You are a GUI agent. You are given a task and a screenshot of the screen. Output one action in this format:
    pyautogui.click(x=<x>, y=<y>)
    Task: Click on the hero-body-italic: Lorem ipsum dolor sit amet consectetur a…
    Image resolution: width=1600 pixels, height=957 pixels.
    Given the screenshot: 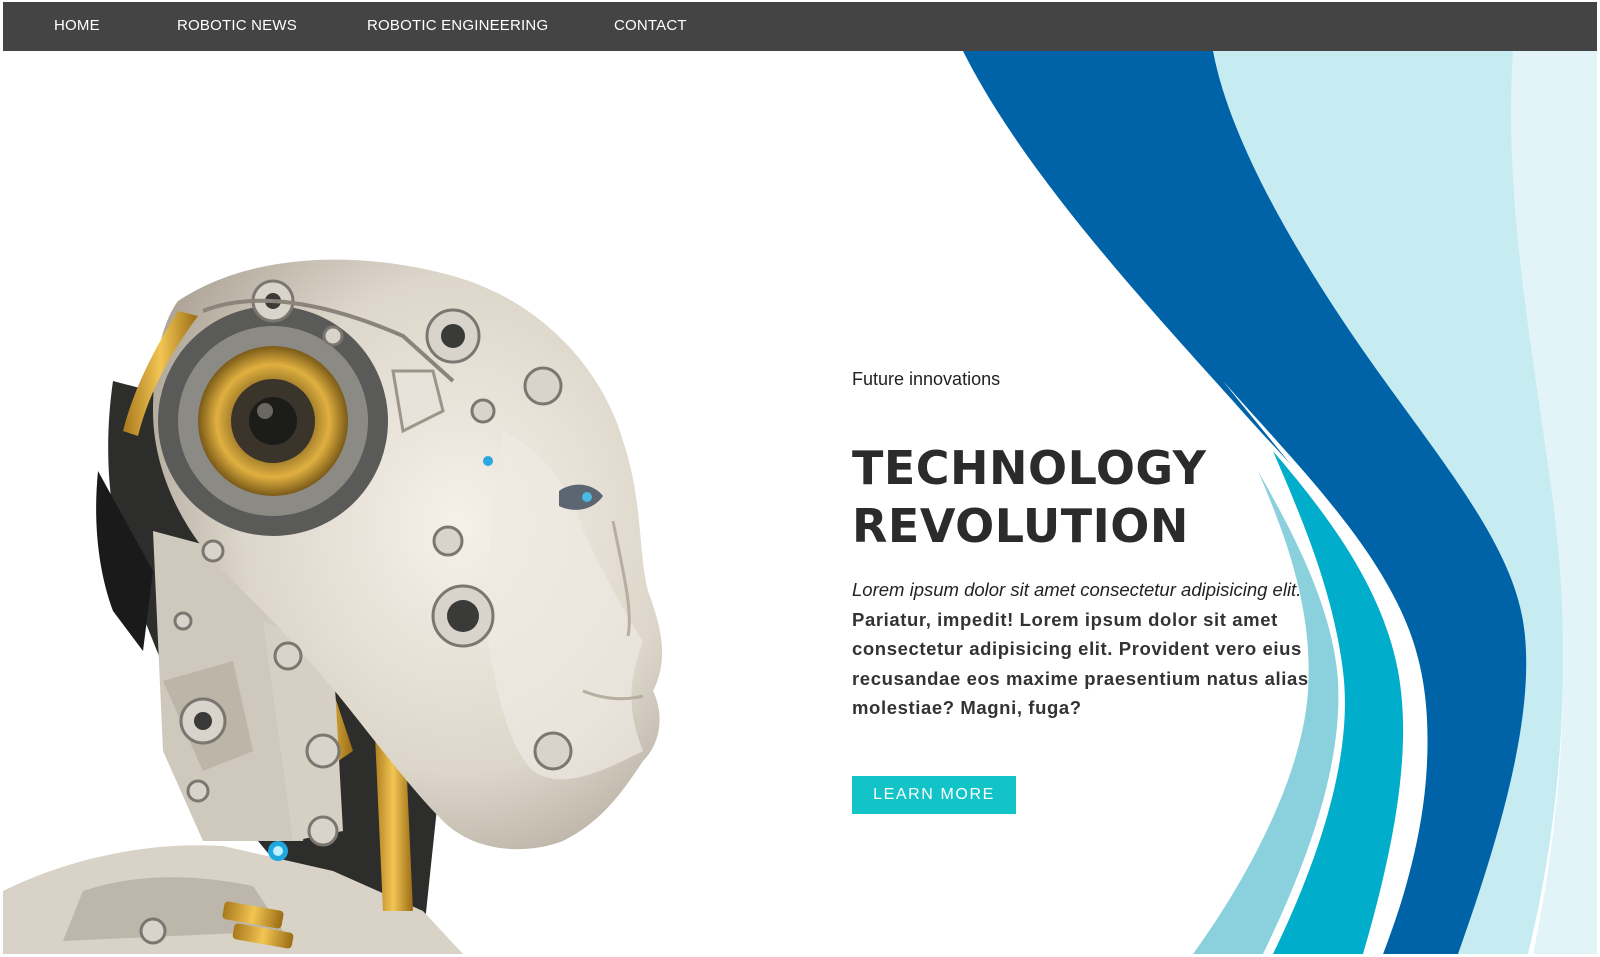 What is the action you would take?
    pyautogui.click(x=1077, y=589)
    